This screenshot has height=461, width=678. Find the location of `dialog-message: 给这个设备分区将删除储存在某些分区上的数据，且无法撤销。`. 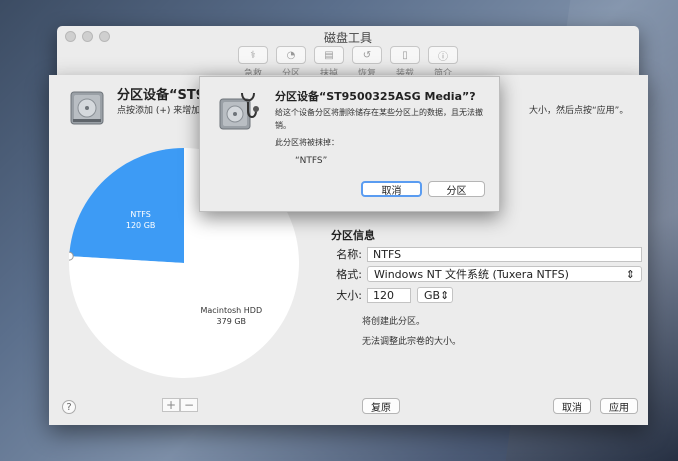

dialog-message: 给这个设备分区将删除储存在某些分区上的数据，且无法撤销。 is located at coordinates (379, 119).